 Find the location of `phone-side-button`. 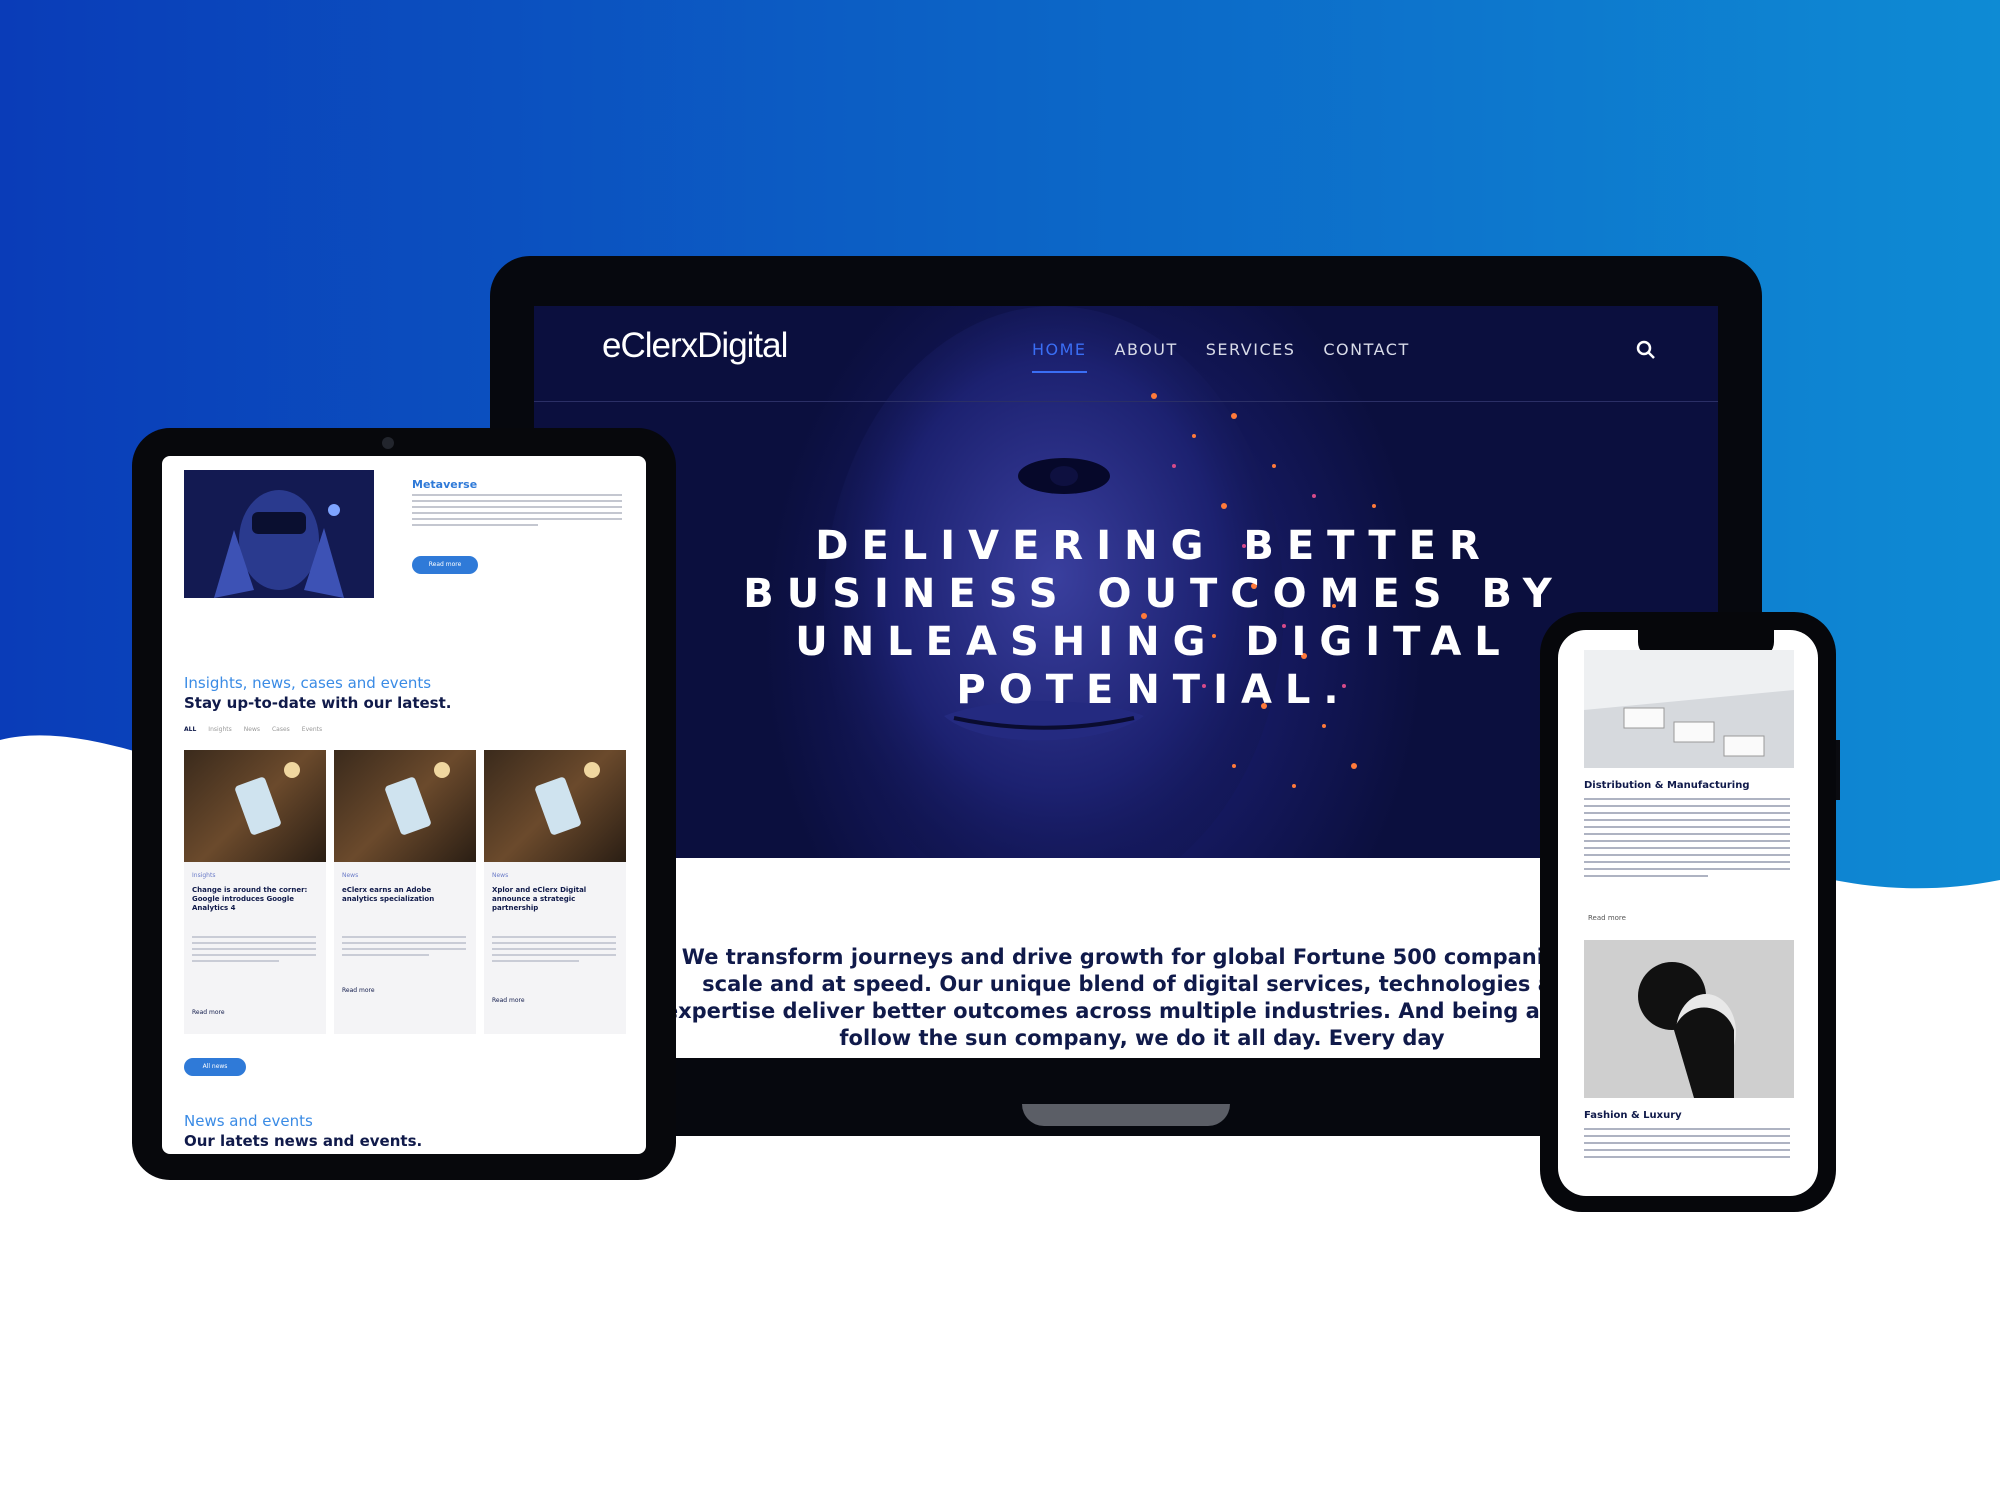

phone-side-button is located at coordinates (1838, 770).